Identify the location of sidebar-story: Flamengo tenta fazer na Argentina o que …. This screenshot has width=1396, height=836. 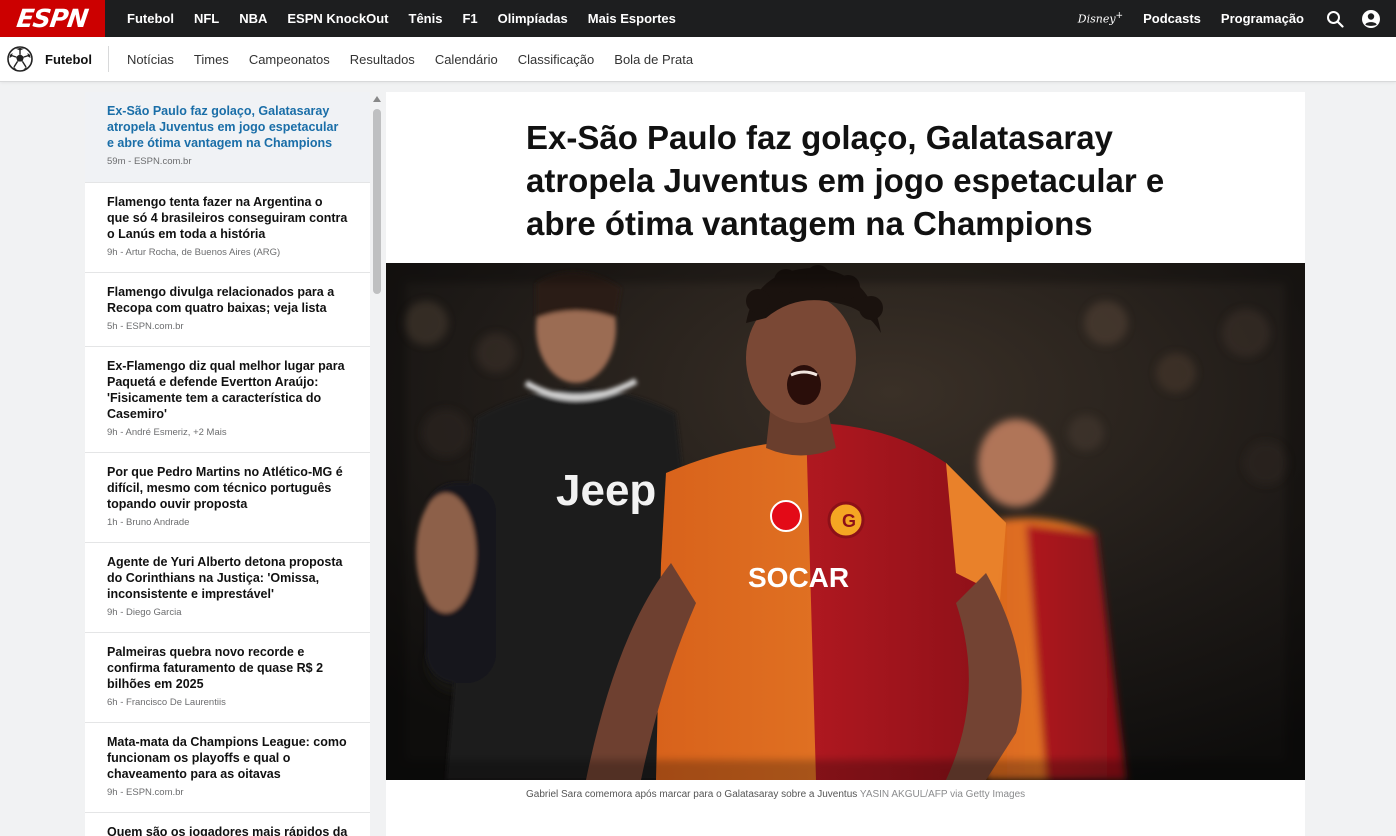
(227, 228).